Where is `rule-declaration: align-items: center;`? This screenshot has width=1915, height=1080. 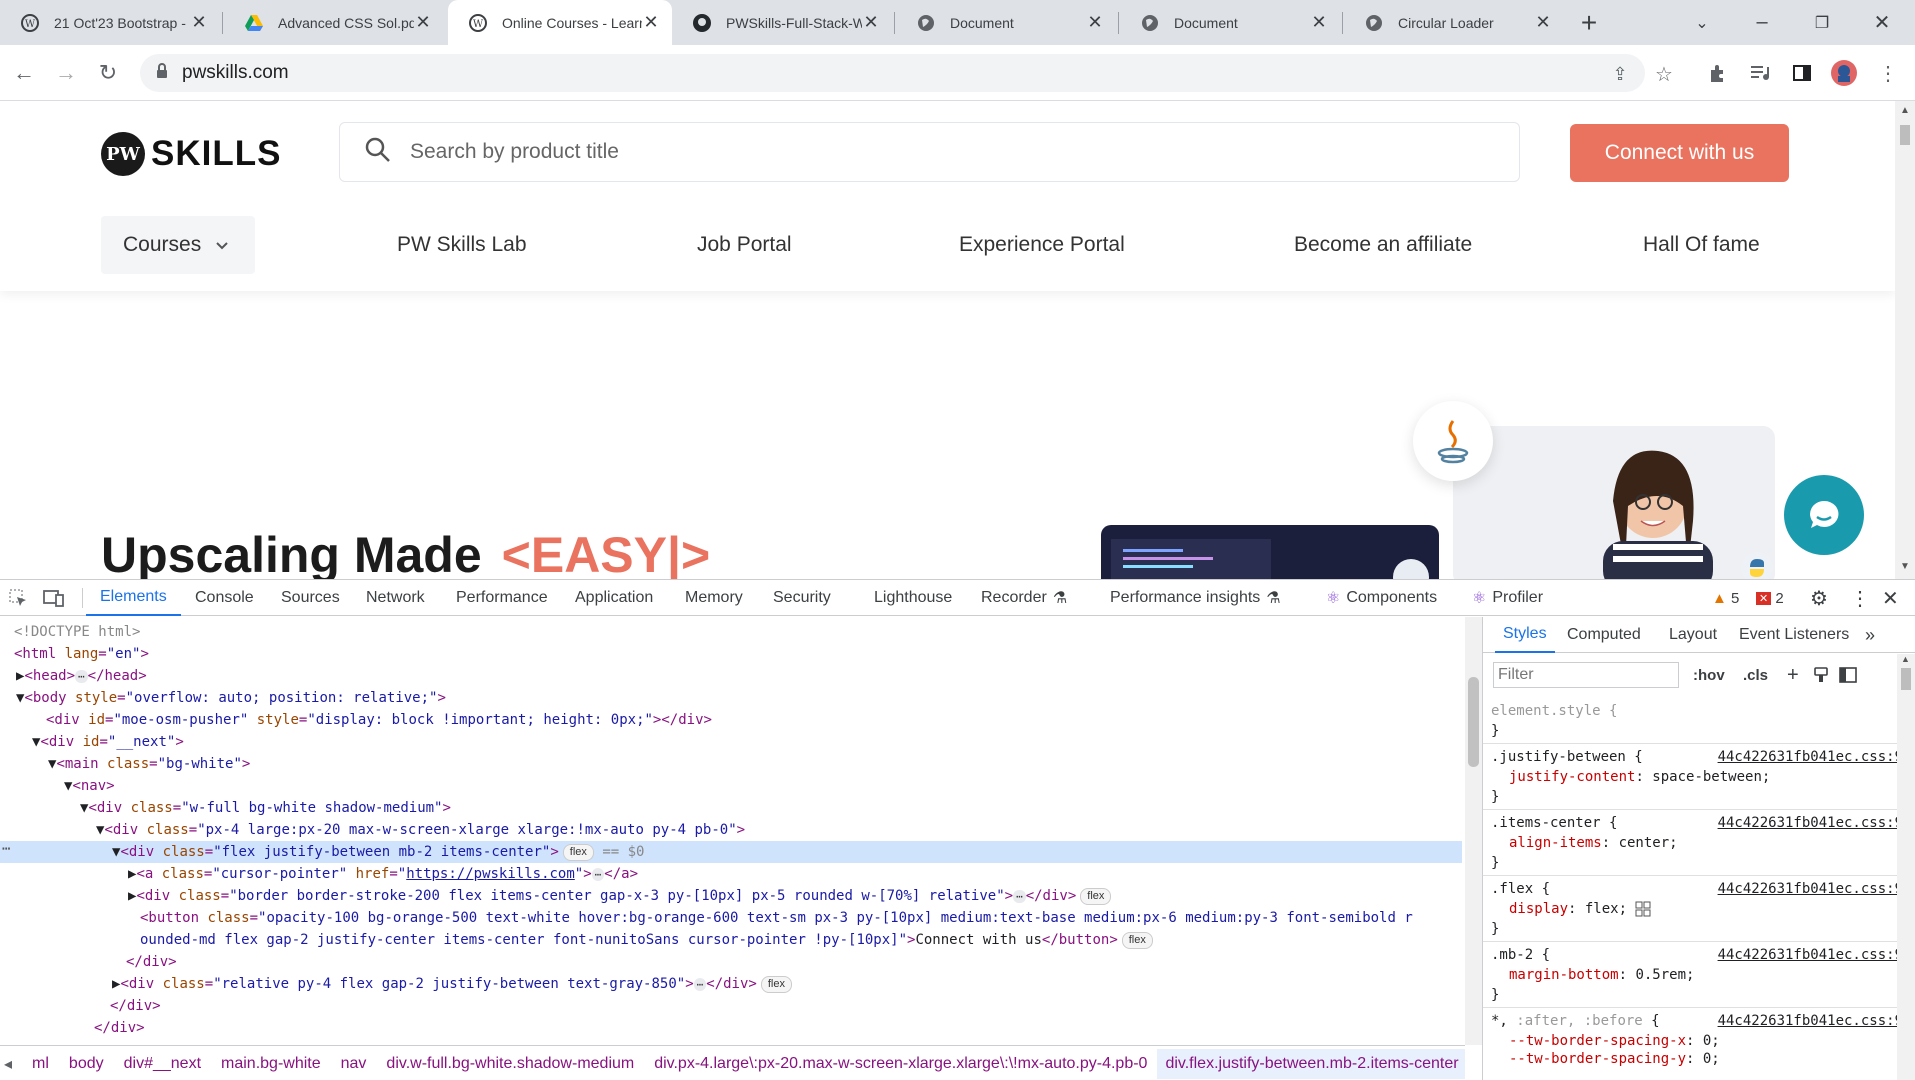 rule-declaration: align-items: center; is located at coordinates (1701, 843).